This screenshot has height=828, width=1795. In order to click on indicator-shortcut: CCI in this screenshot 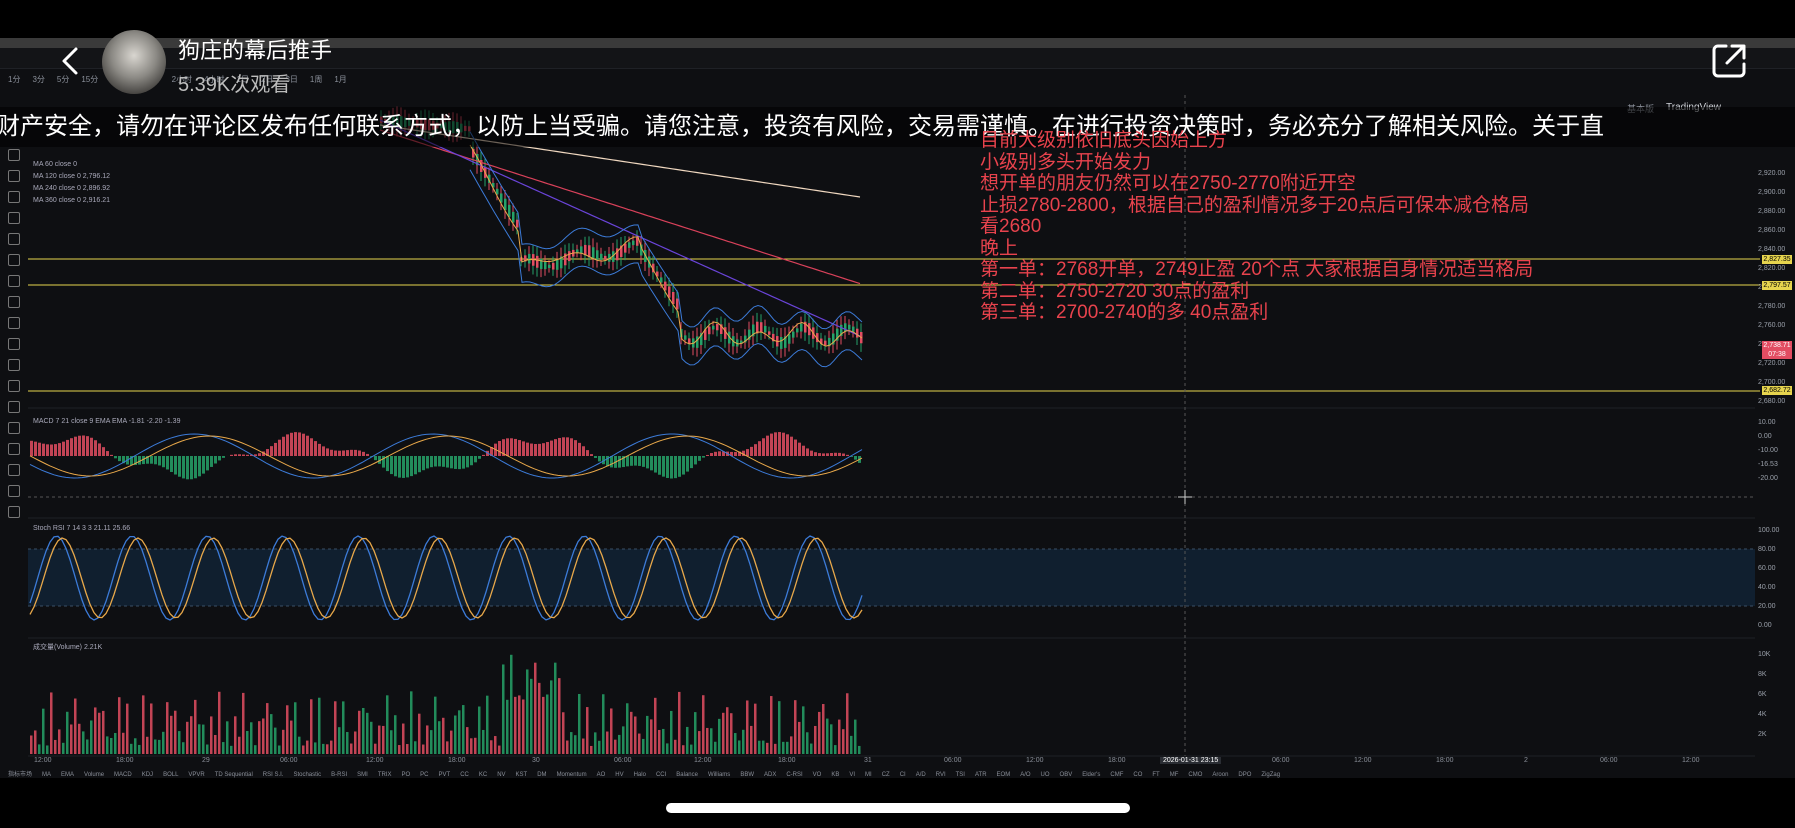, I will do `click(661, 775)`.